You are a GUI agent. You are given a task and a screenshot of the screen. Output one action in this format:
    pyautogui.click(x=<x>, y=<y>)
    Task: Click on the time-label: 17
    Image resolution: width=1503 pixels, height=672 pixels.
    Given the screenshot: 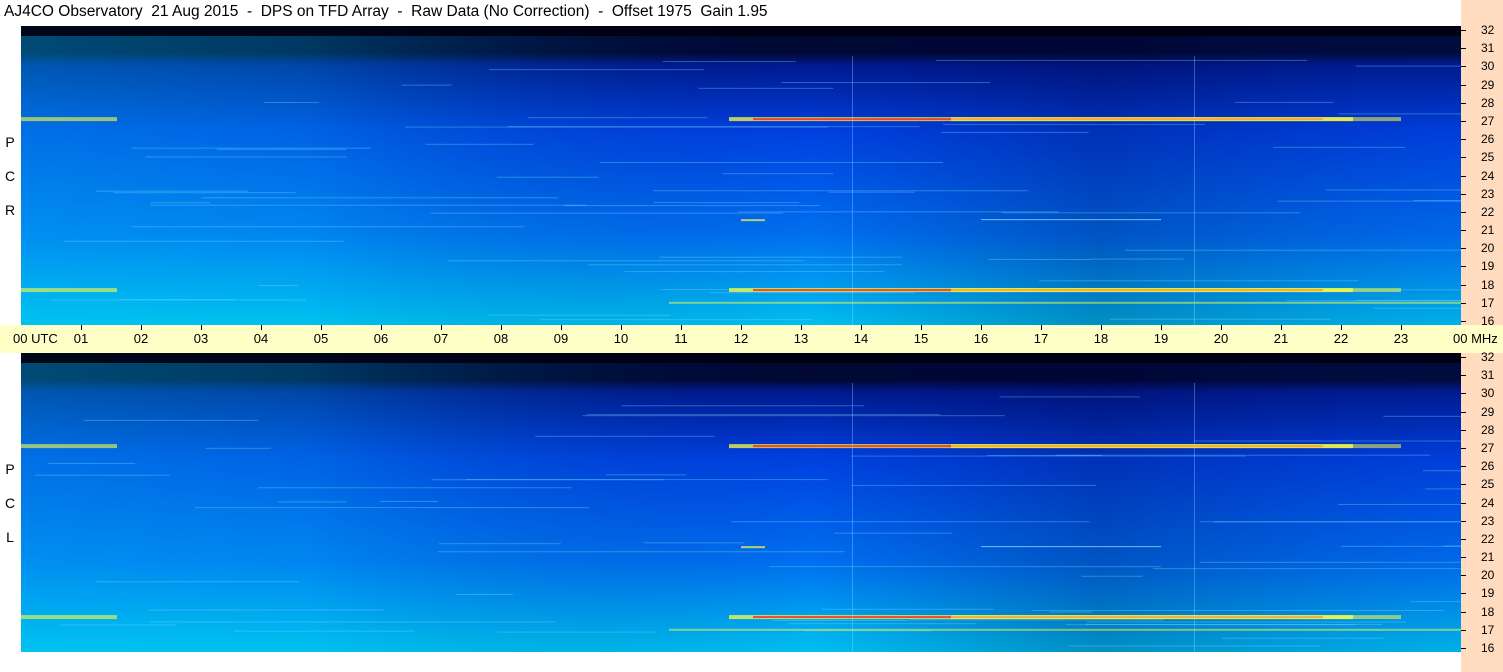 What is the action you would take?
    pyautogui.click(x=1041, y=338)
    